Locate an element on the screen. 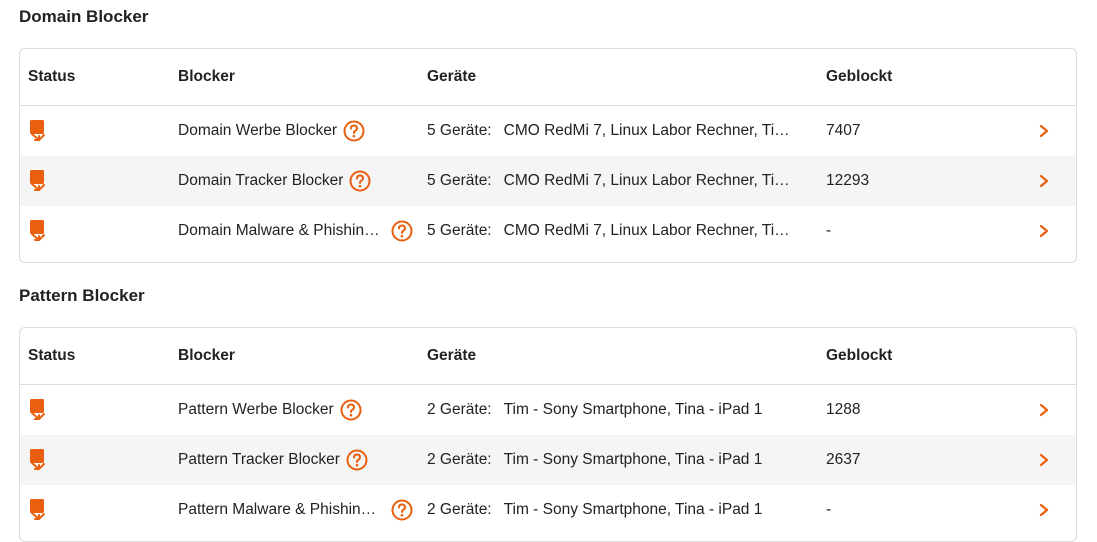  blocker-cell: Pattern Malware & Phishing Blocker is located at coordinates (295, 510).